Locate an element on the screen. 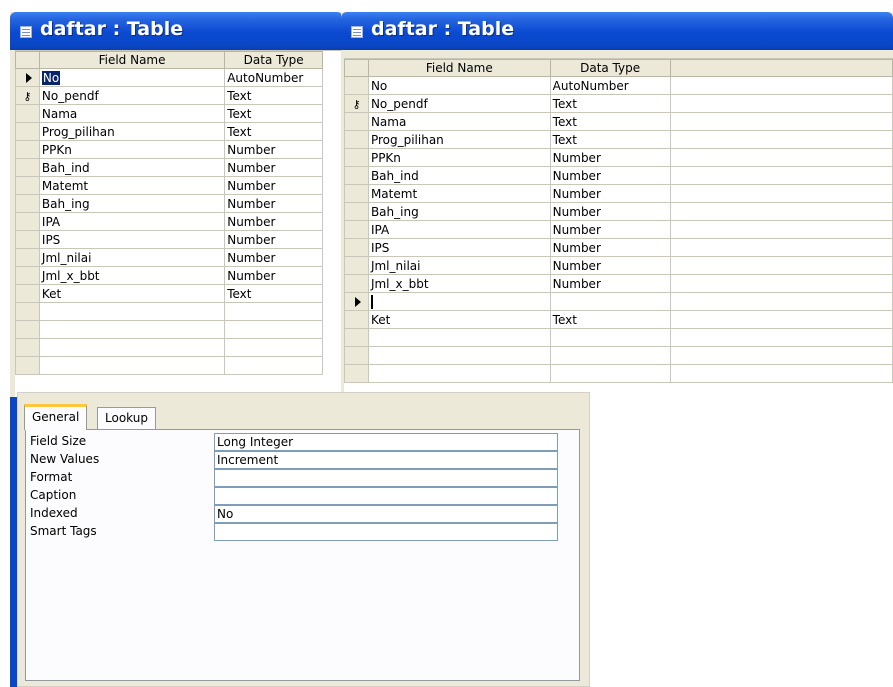 This screenshot has height=687, width=893. field-name-cell: Matemt is located at coordinates (459, 193).